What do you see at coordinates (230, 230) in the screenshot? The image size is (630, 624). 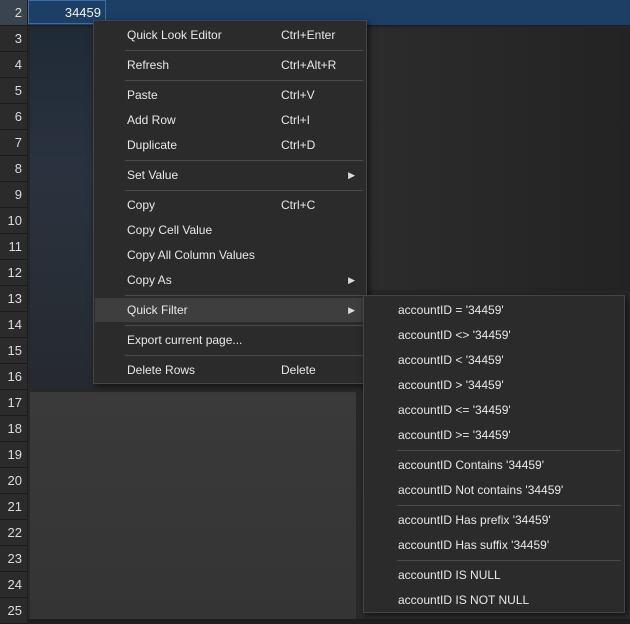 I see `menu-item-copy-cell-value: Copy Cell Value` at bounding box center [230, 230].